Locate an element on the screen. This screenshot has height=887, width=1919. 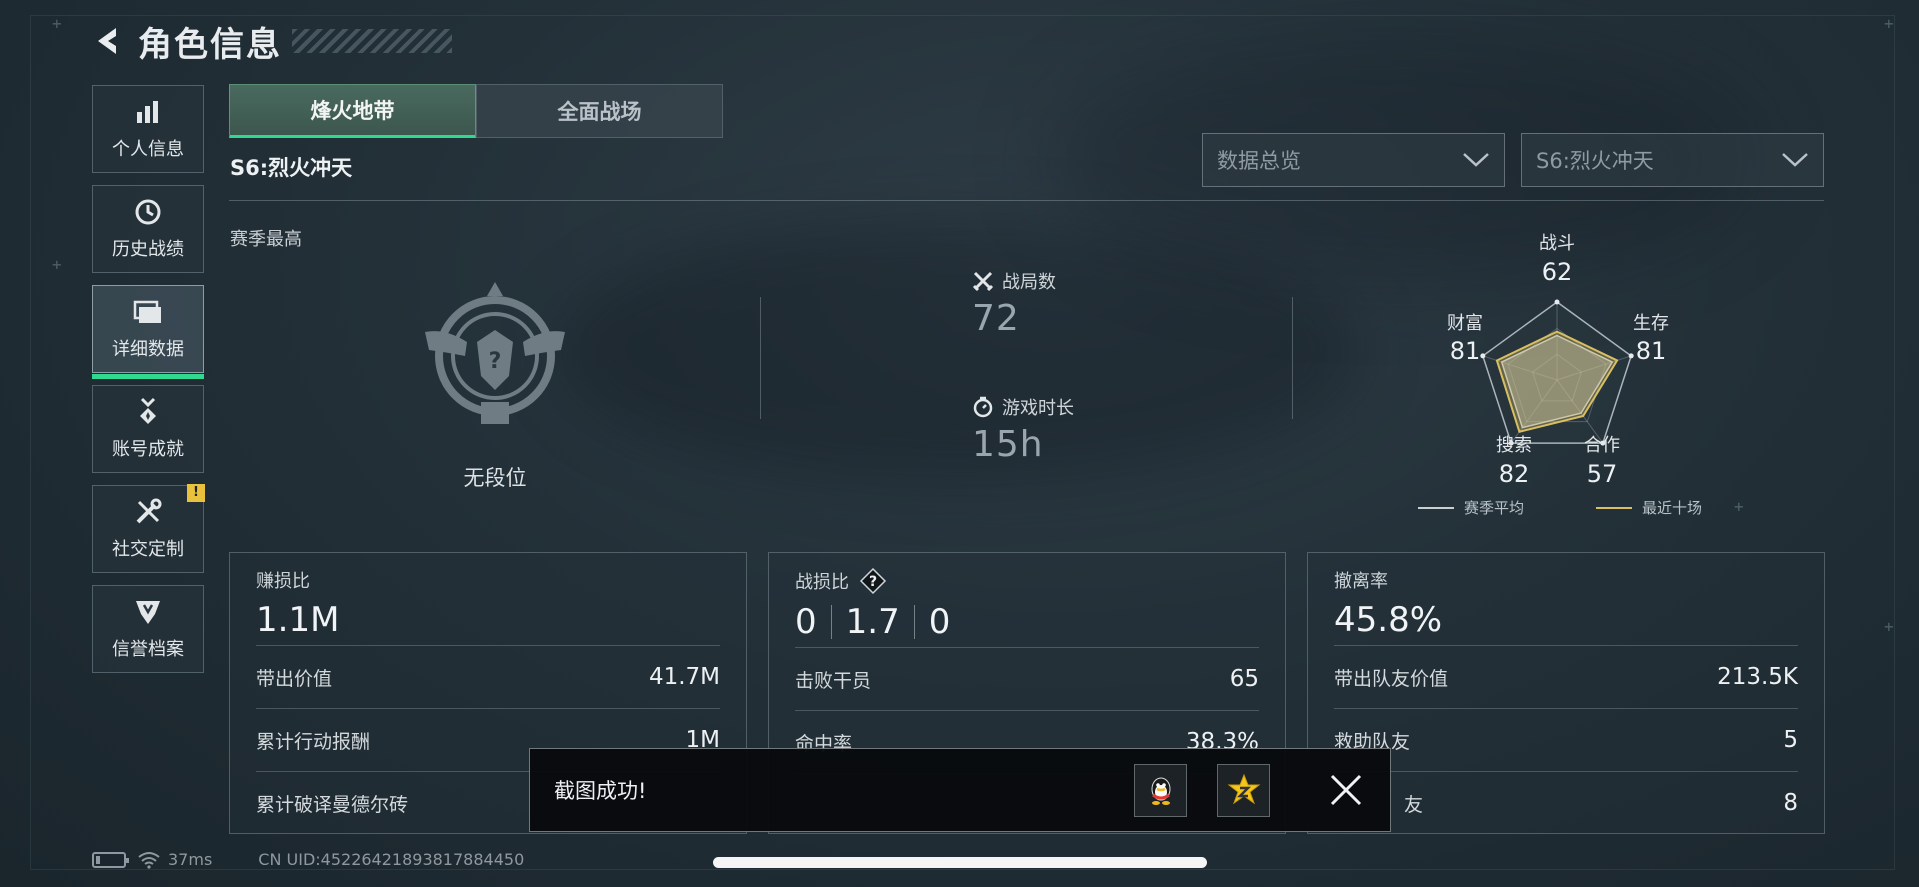
share-qq-button is located at coordinates (1160, 790).